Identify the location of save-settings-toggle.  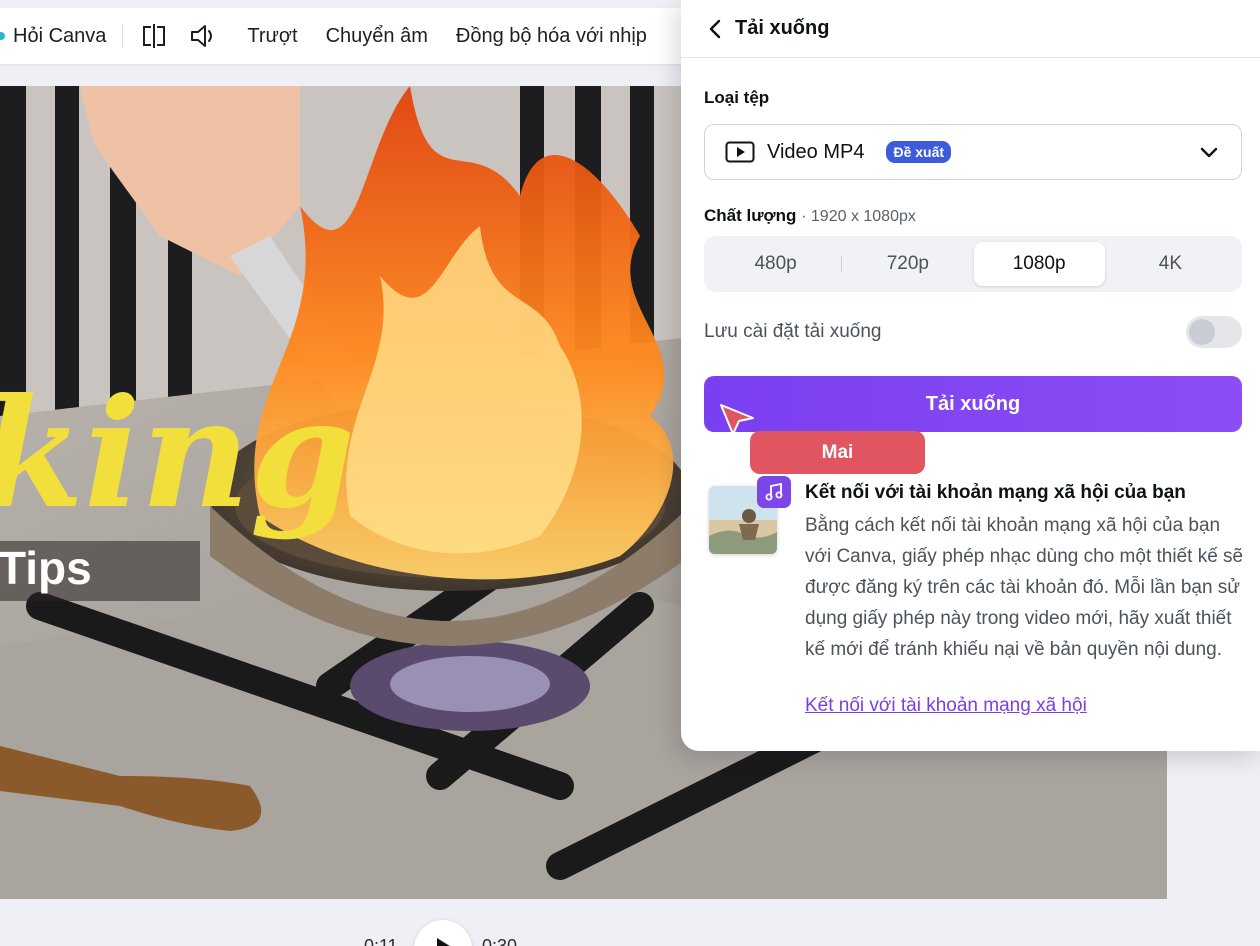
(1214, 332).